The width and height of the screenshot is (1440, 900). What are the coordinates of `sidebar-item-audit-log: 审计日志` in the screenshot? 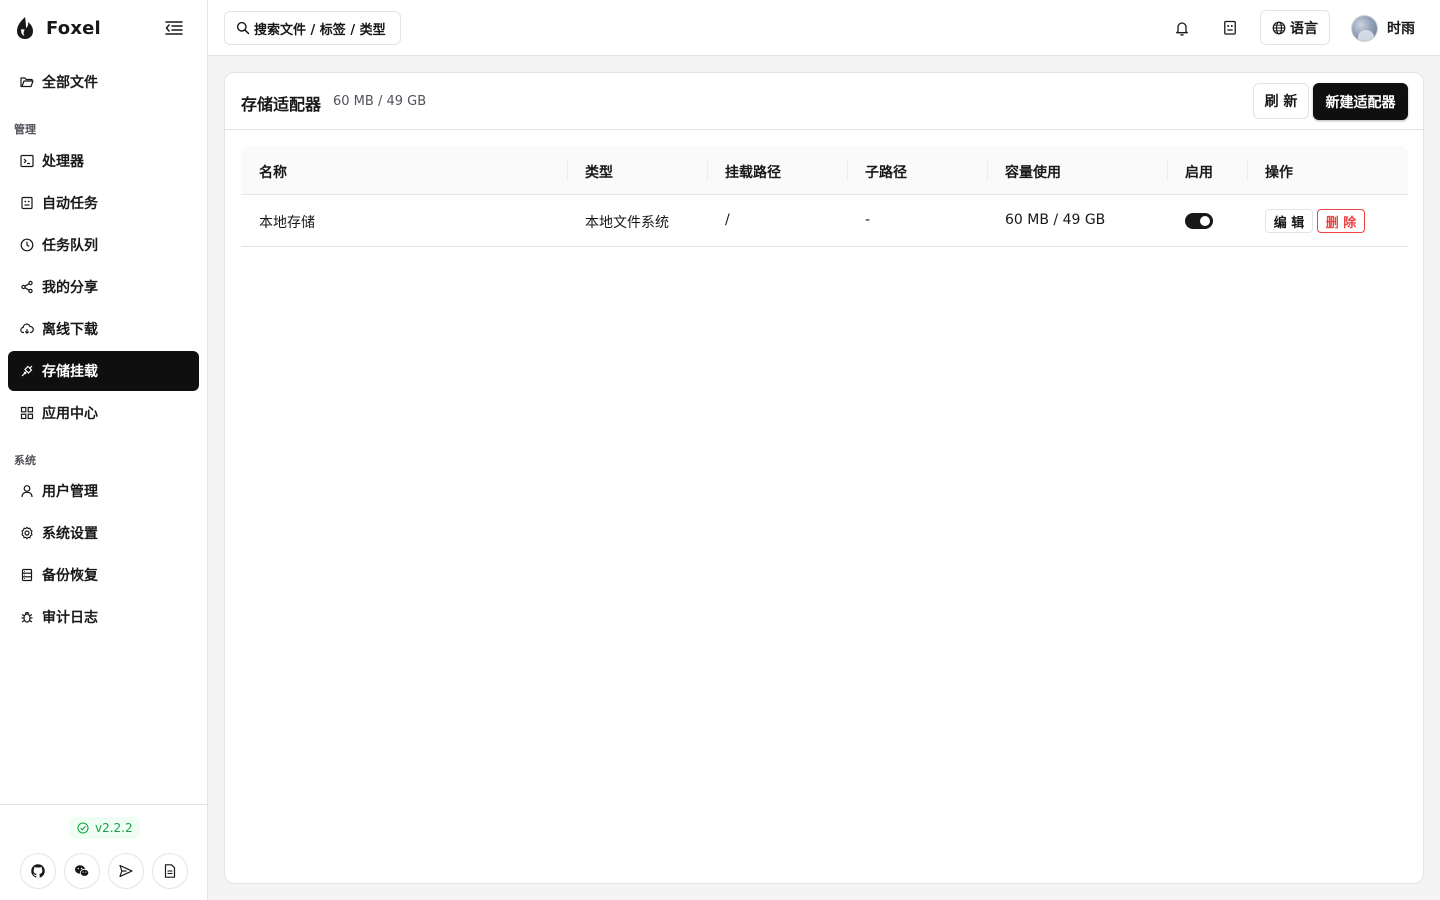 It's located at (103, 617).